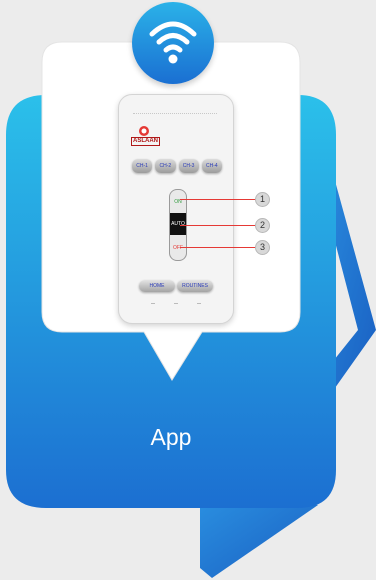 This screenshot has width=376, height=580. I want to click on brand-name: ASLAAN, so click(145, 141).